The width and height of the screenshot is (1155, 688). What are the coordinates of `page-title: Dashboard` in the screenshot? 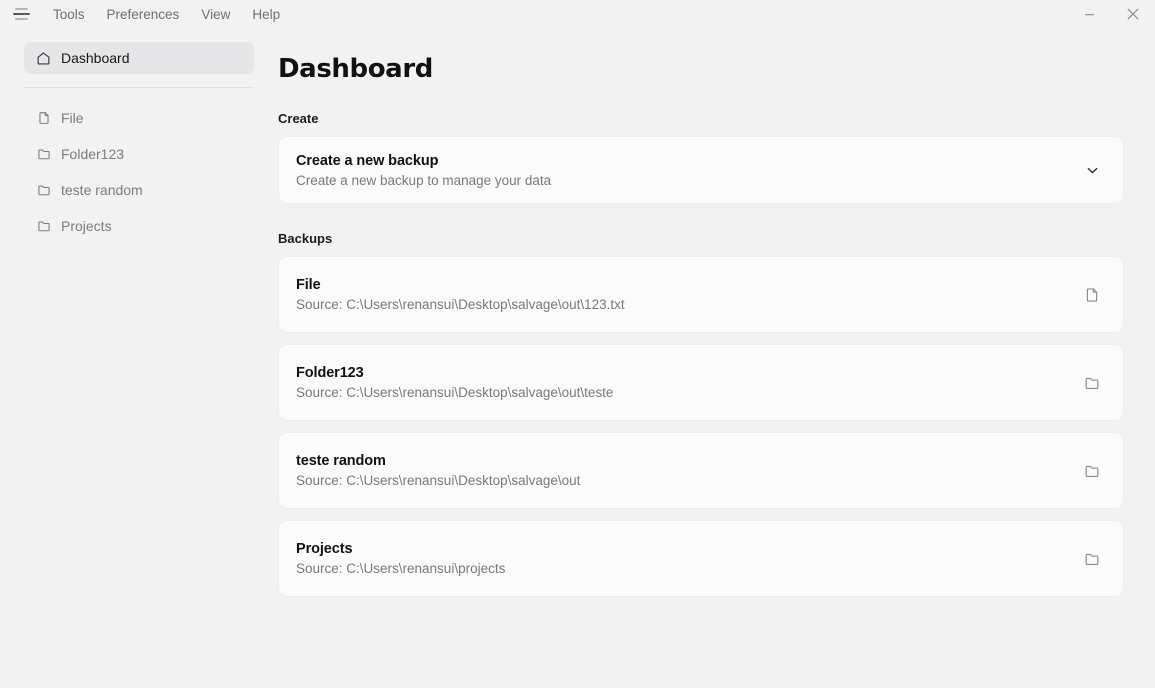 It's located at (355, 69).